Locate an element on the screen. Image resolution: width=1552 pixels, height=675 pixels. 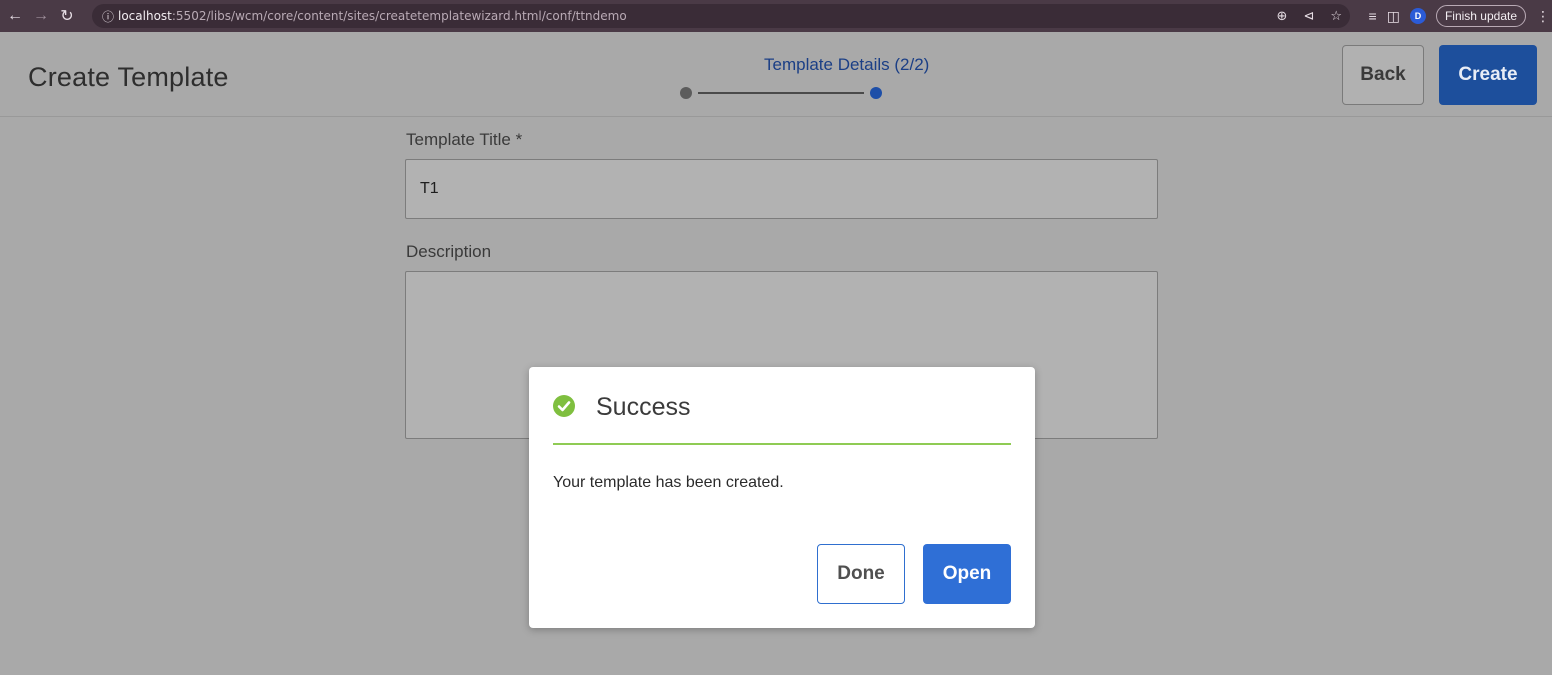
share-icon: ⊲ is located at coordinates (1308, 16).